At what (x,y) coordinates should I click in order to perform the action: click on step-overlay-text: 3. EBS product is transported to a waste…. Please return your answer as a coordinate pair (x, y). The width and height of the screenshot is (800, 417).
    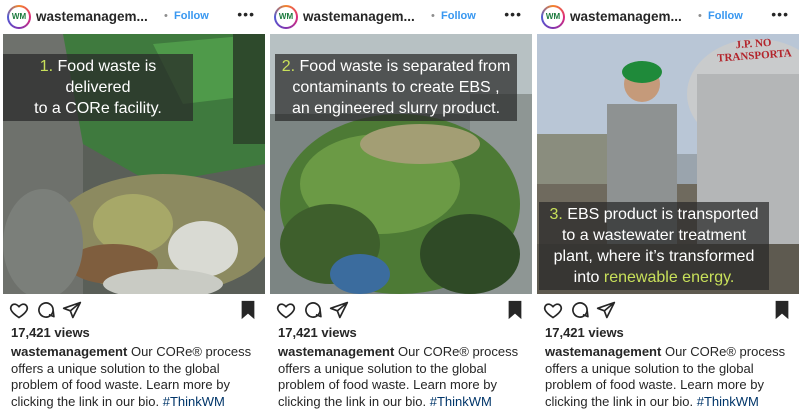
    Looking at the image, I should click on (654, 246).